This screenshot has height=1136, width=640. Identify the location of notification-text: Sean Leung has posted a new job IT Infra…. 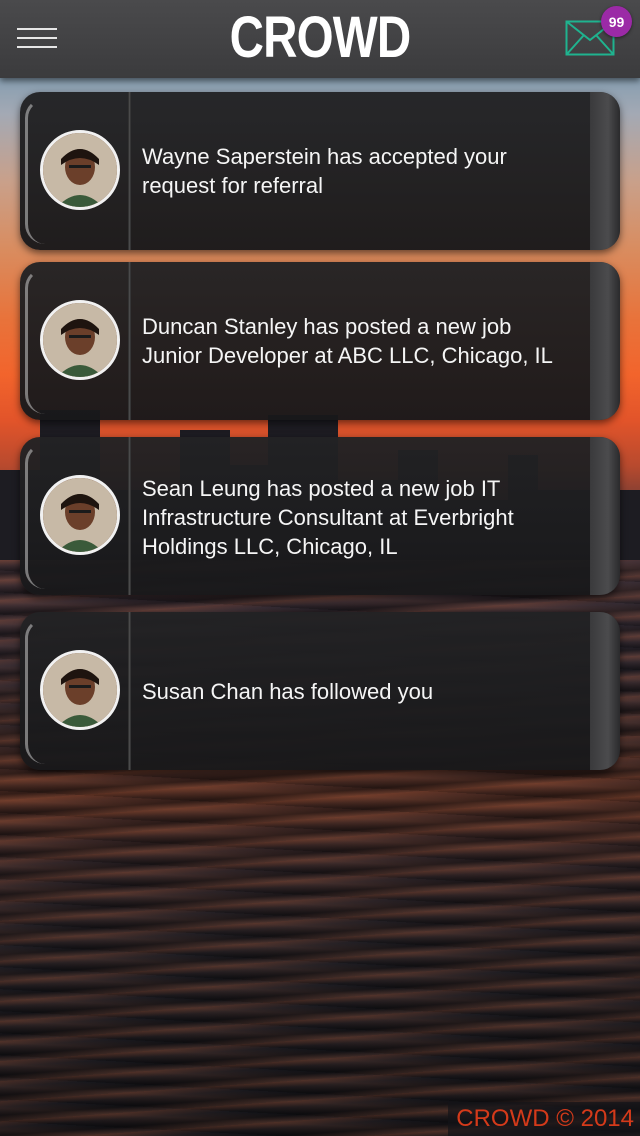
(363, 517).